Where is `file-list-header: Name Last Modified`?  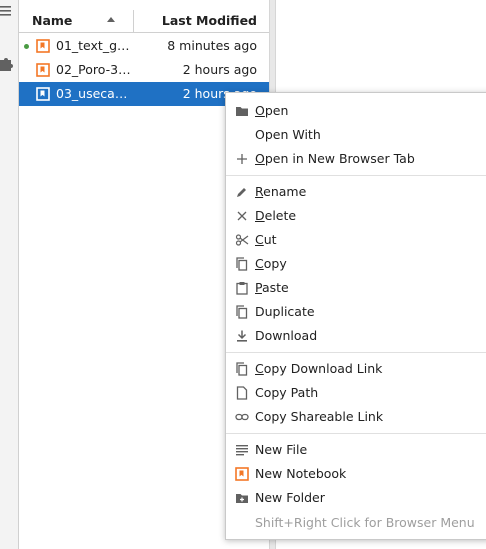 file-list-header: Name Last Modified is located at coordinates (144, 21).